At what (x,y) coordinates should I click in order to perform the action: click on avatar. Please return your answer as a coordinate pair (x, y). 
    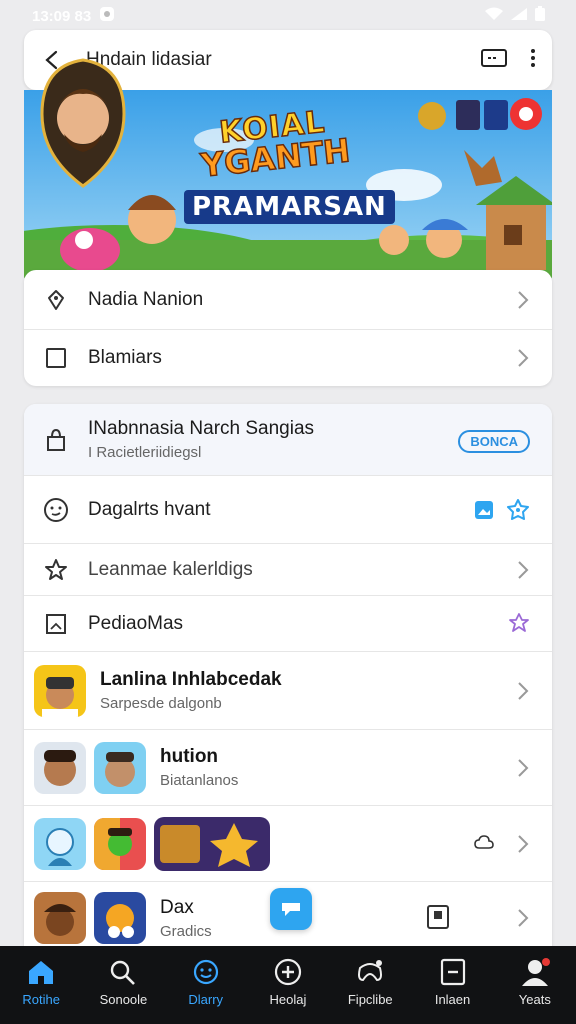
    Looking at the image, I should click on (83, 123).